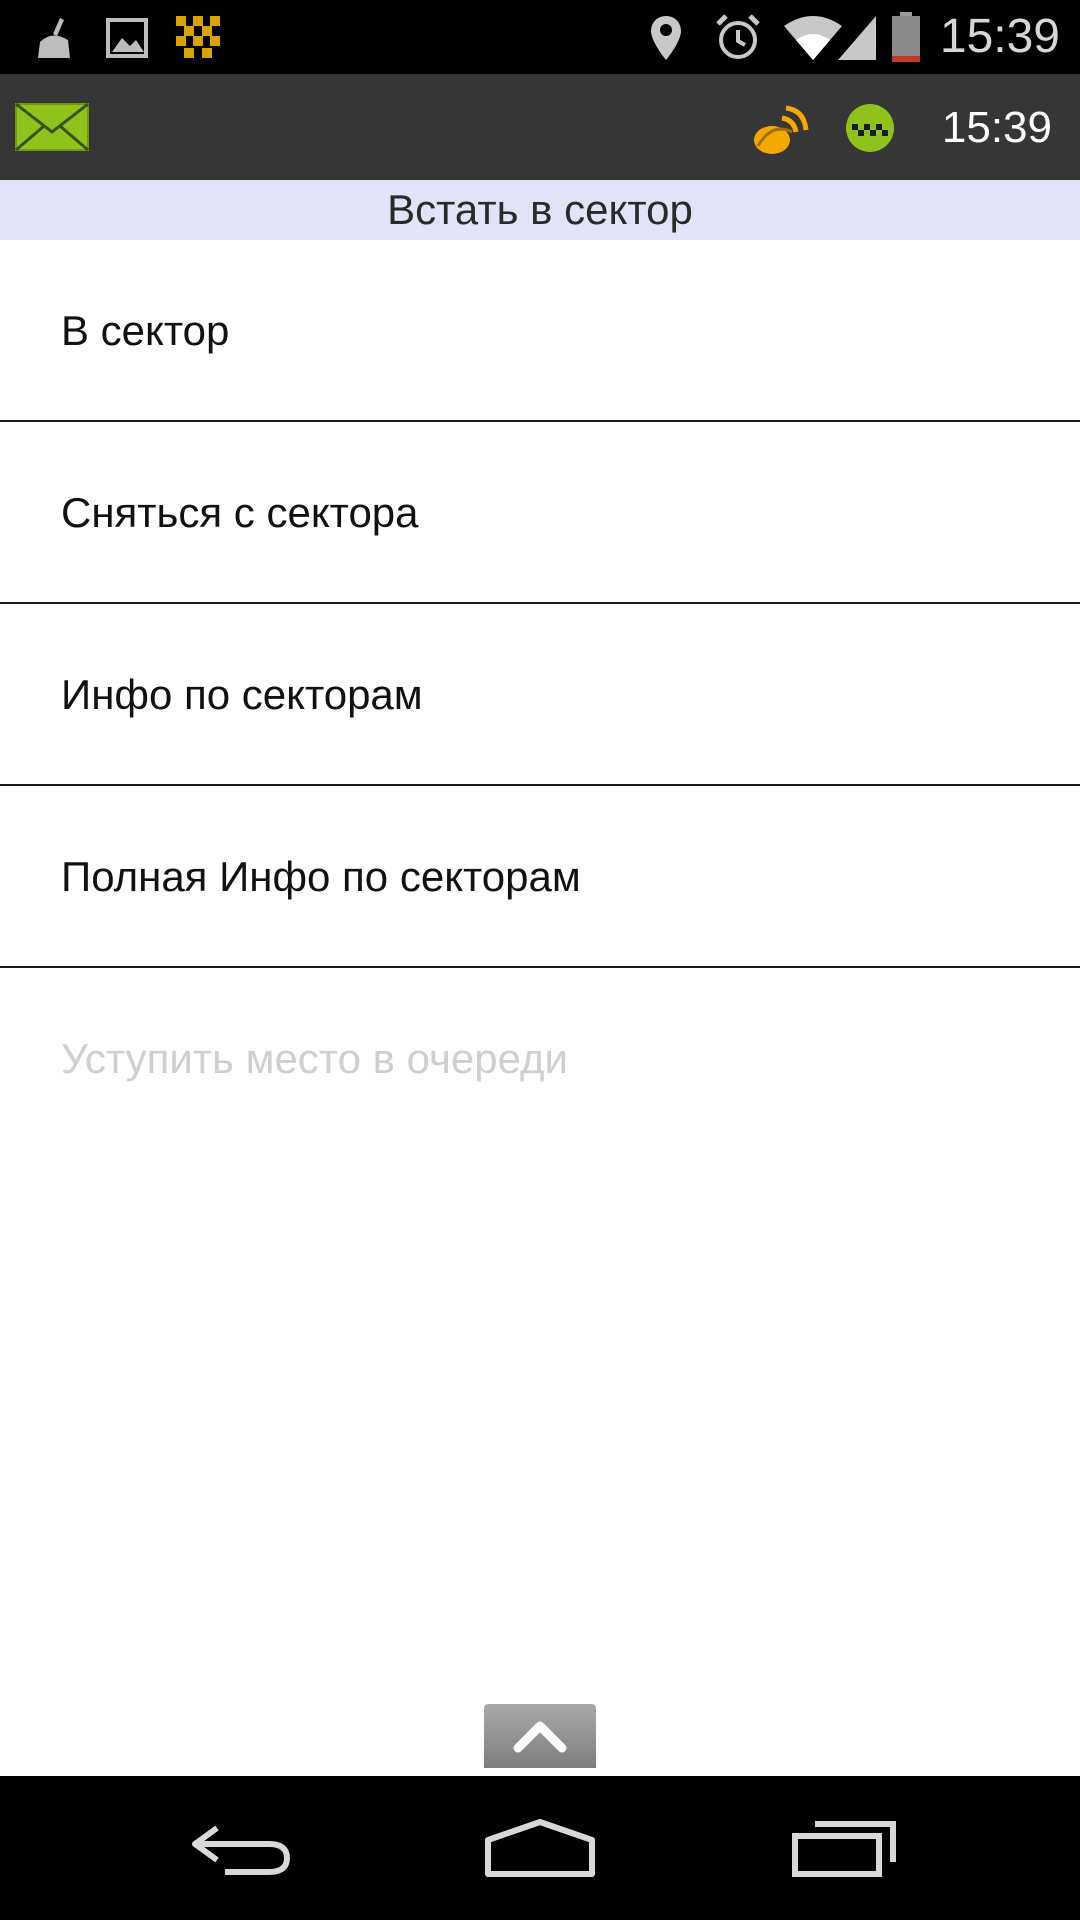 The image size is (1080, 1920). I want to click on menu-item-leave-sector: Сняться с сектора, so click(540, 513).